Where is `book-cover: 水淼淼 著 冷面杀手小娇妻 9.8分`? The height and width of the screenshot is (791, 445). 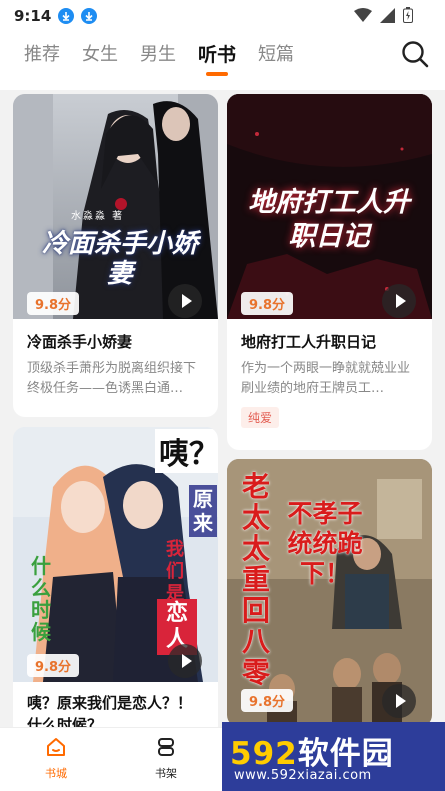 book-cover: 水淼淼 著 冷面杀手小娇妻 9.8分 is located at coordinates (115, 206).